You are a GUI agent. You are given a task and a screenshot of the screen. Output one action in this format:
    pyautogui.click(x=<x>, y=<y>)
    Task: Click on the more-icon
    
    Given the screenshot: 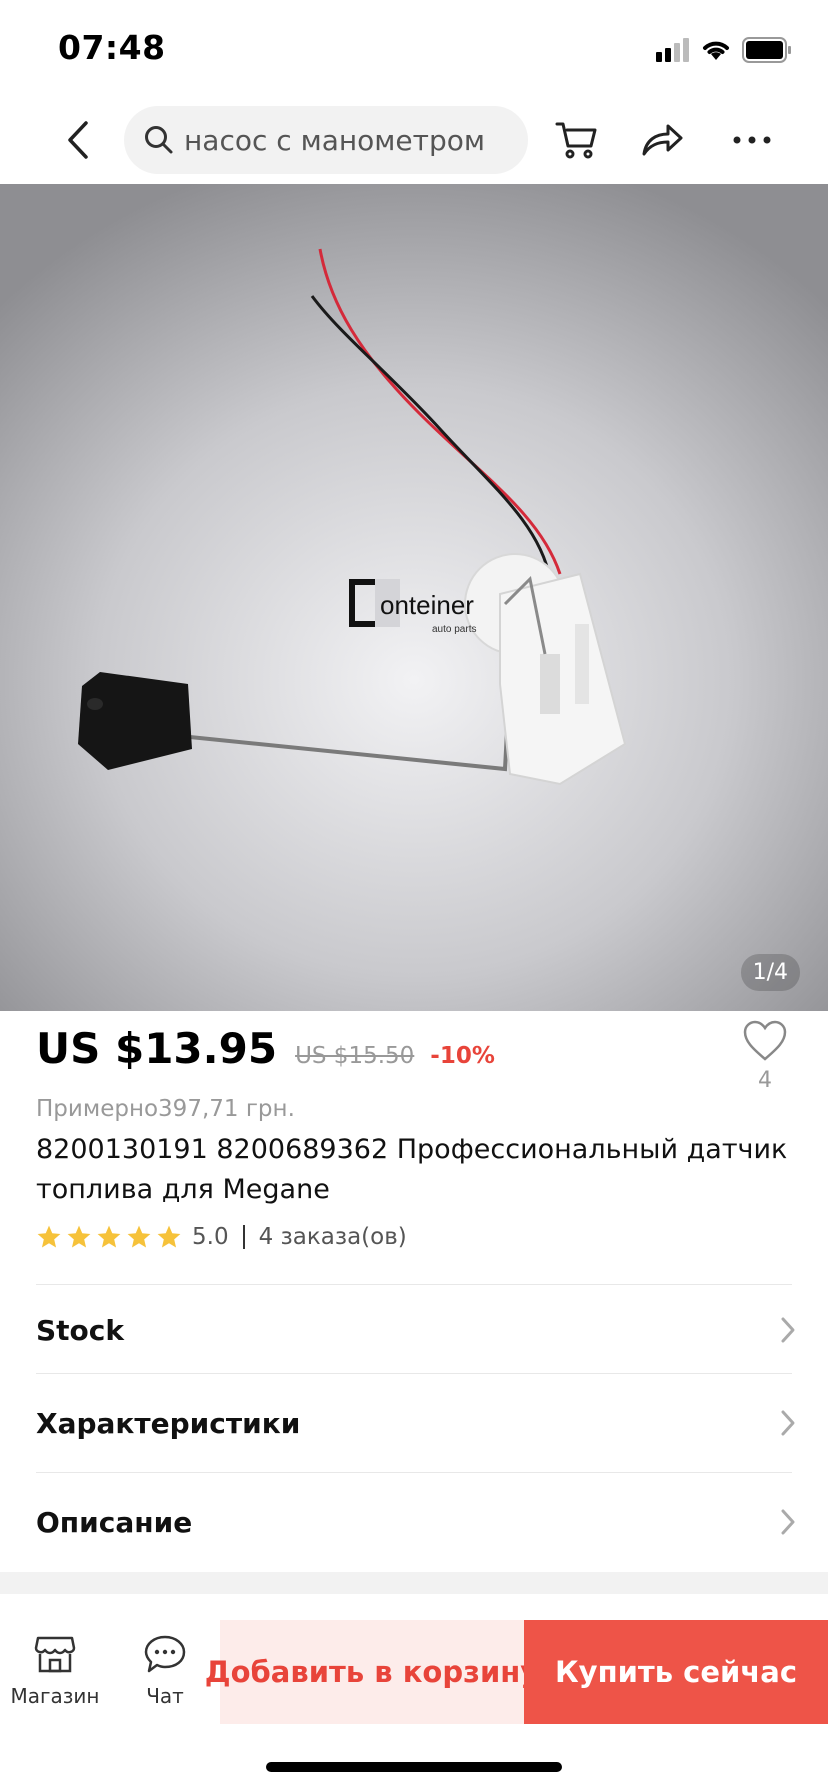 What is the action you would take?
    pyautogui.click(x=752, y=140)
    